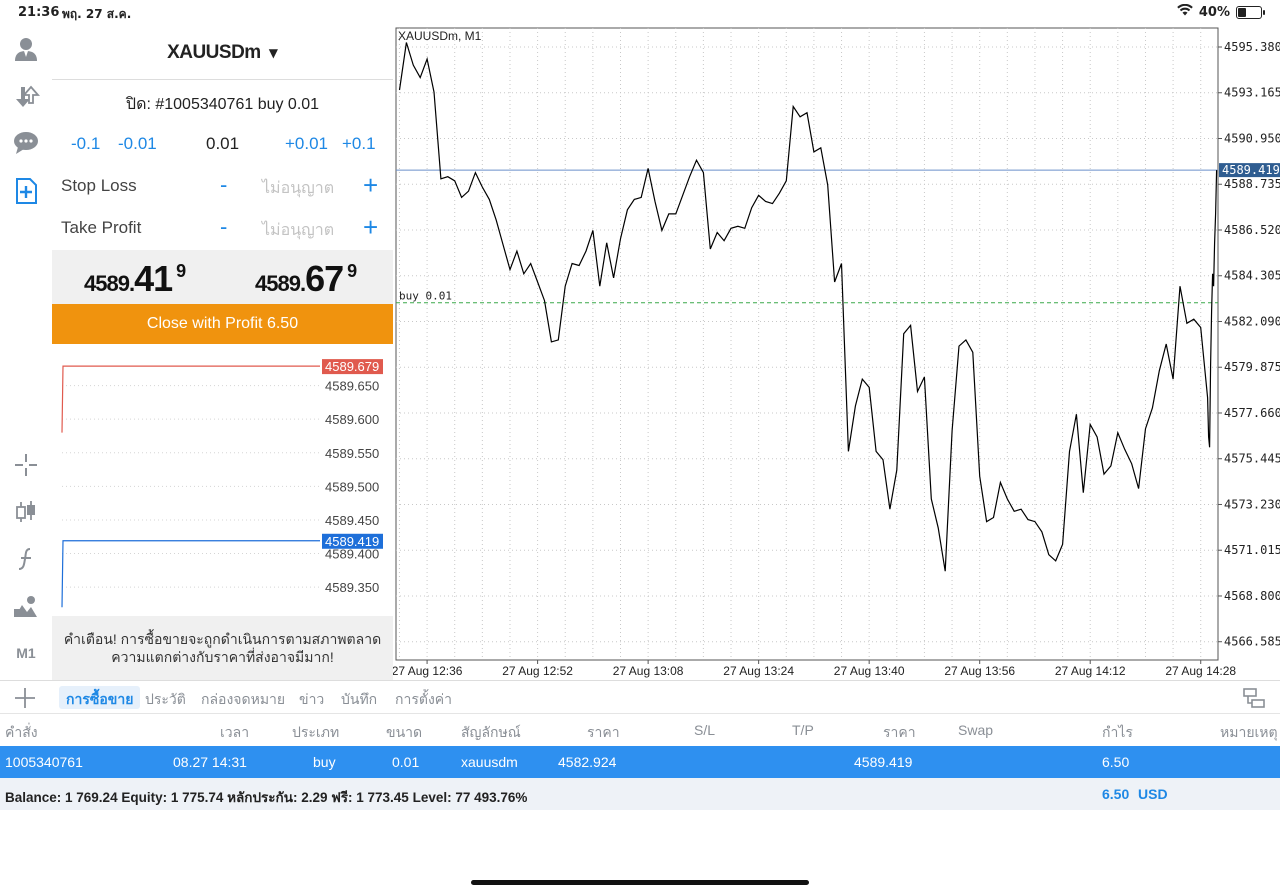  Describe the element at coordinates (1200, 671) in the screenshot. I see `x-tick-label: 27 Aug 14:28` at that location.